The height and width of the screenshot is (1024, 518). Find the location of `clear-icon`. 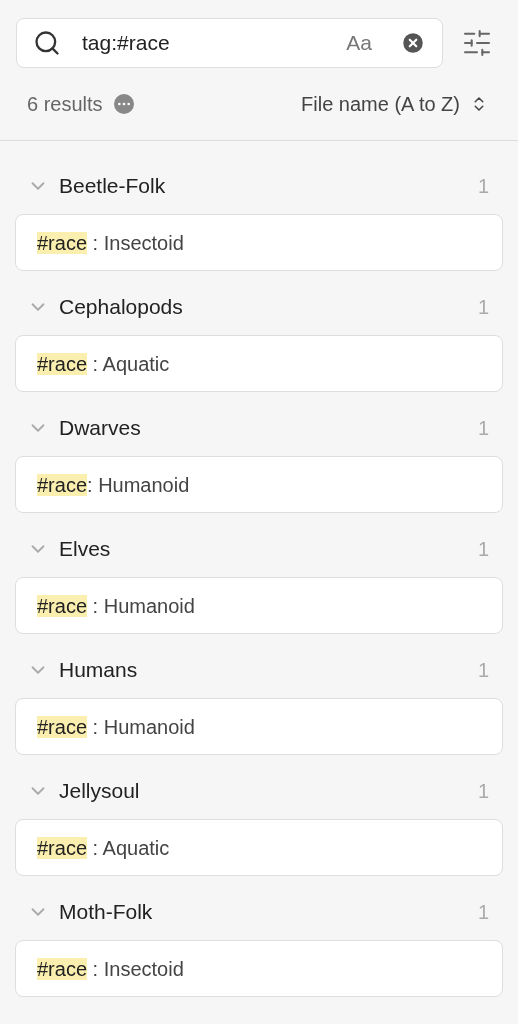

clear-icon is located at coordinates (413, 43).